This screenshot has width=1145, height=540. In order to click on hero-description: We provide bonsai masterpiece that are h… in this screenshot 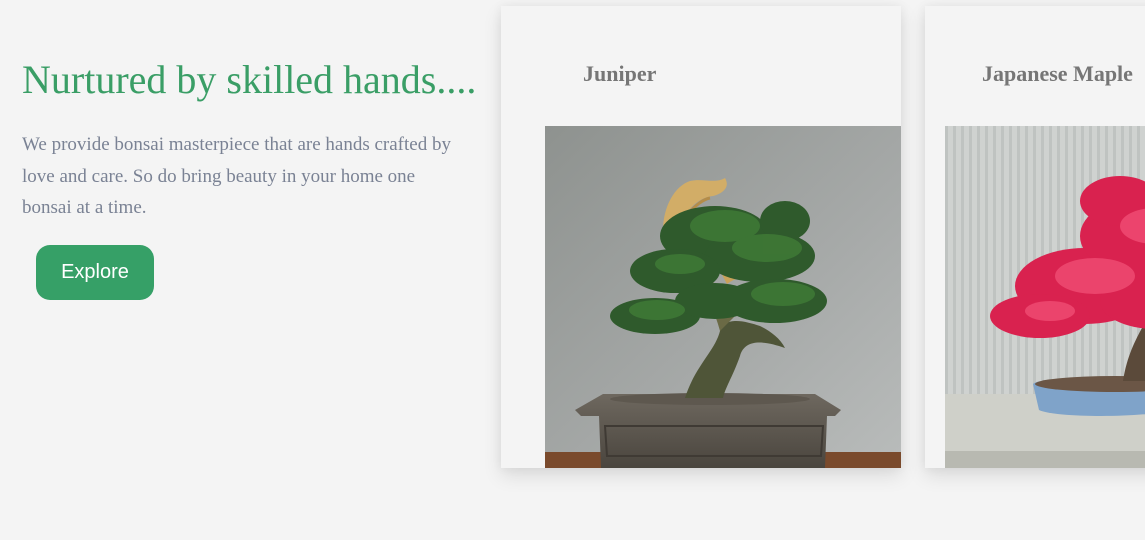, I will do `click(236, 176)`.